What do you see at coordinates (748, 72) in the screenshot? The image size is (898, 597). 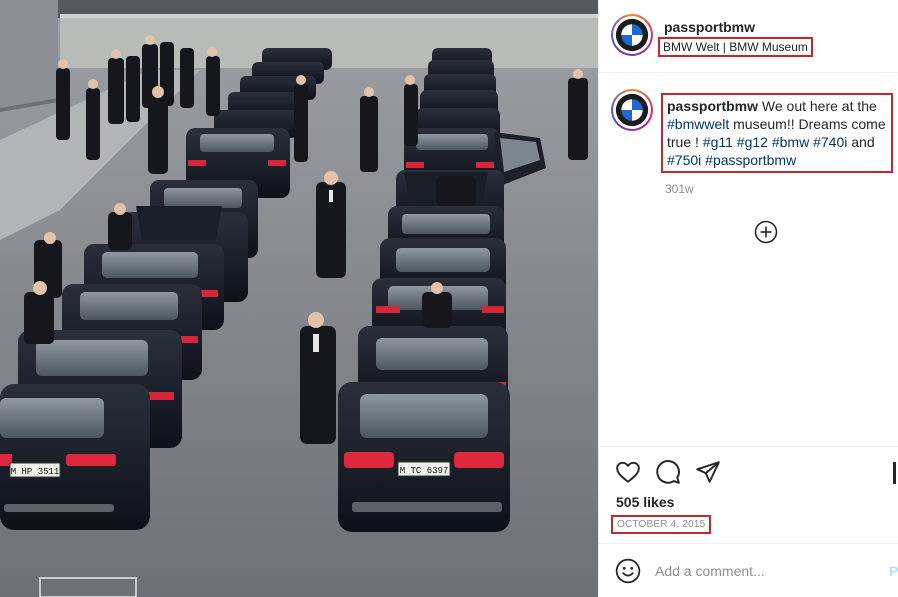 I see `header-divider` at bounding box center [748, 72].